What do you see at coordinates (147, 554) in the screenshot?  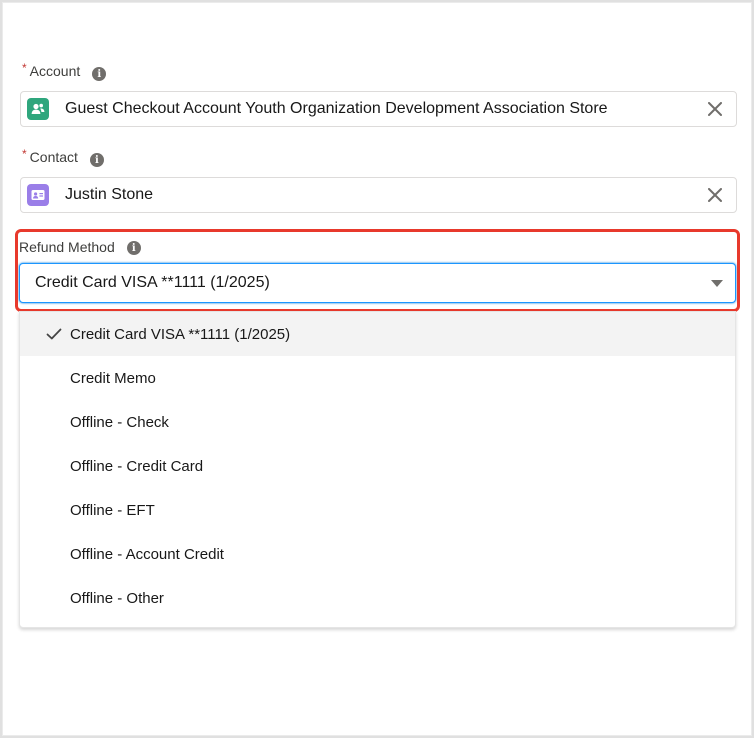 I see `option-label: Offline - Account Credit` at bounding box center [147, 554].